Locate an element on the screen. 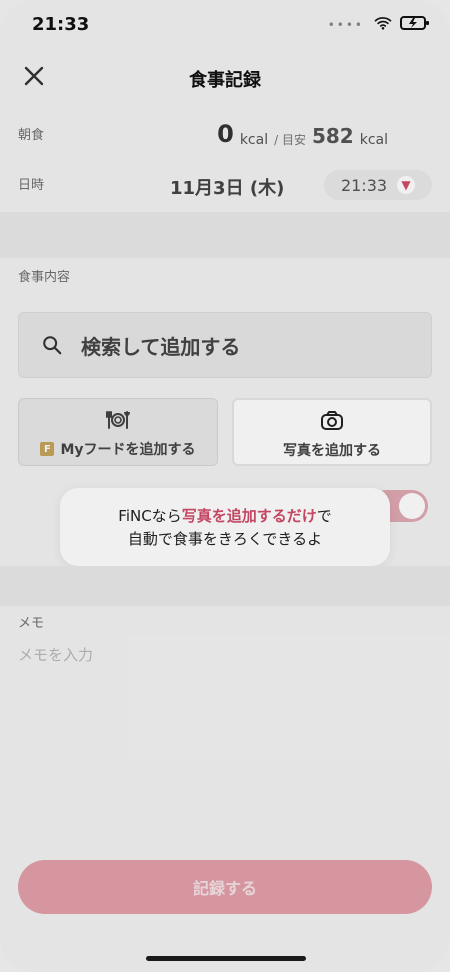 This screenshot has height=972, width=450. tooltip-line-2: 自動で食事をきろくできるよ is located at coordinates (225, 539).